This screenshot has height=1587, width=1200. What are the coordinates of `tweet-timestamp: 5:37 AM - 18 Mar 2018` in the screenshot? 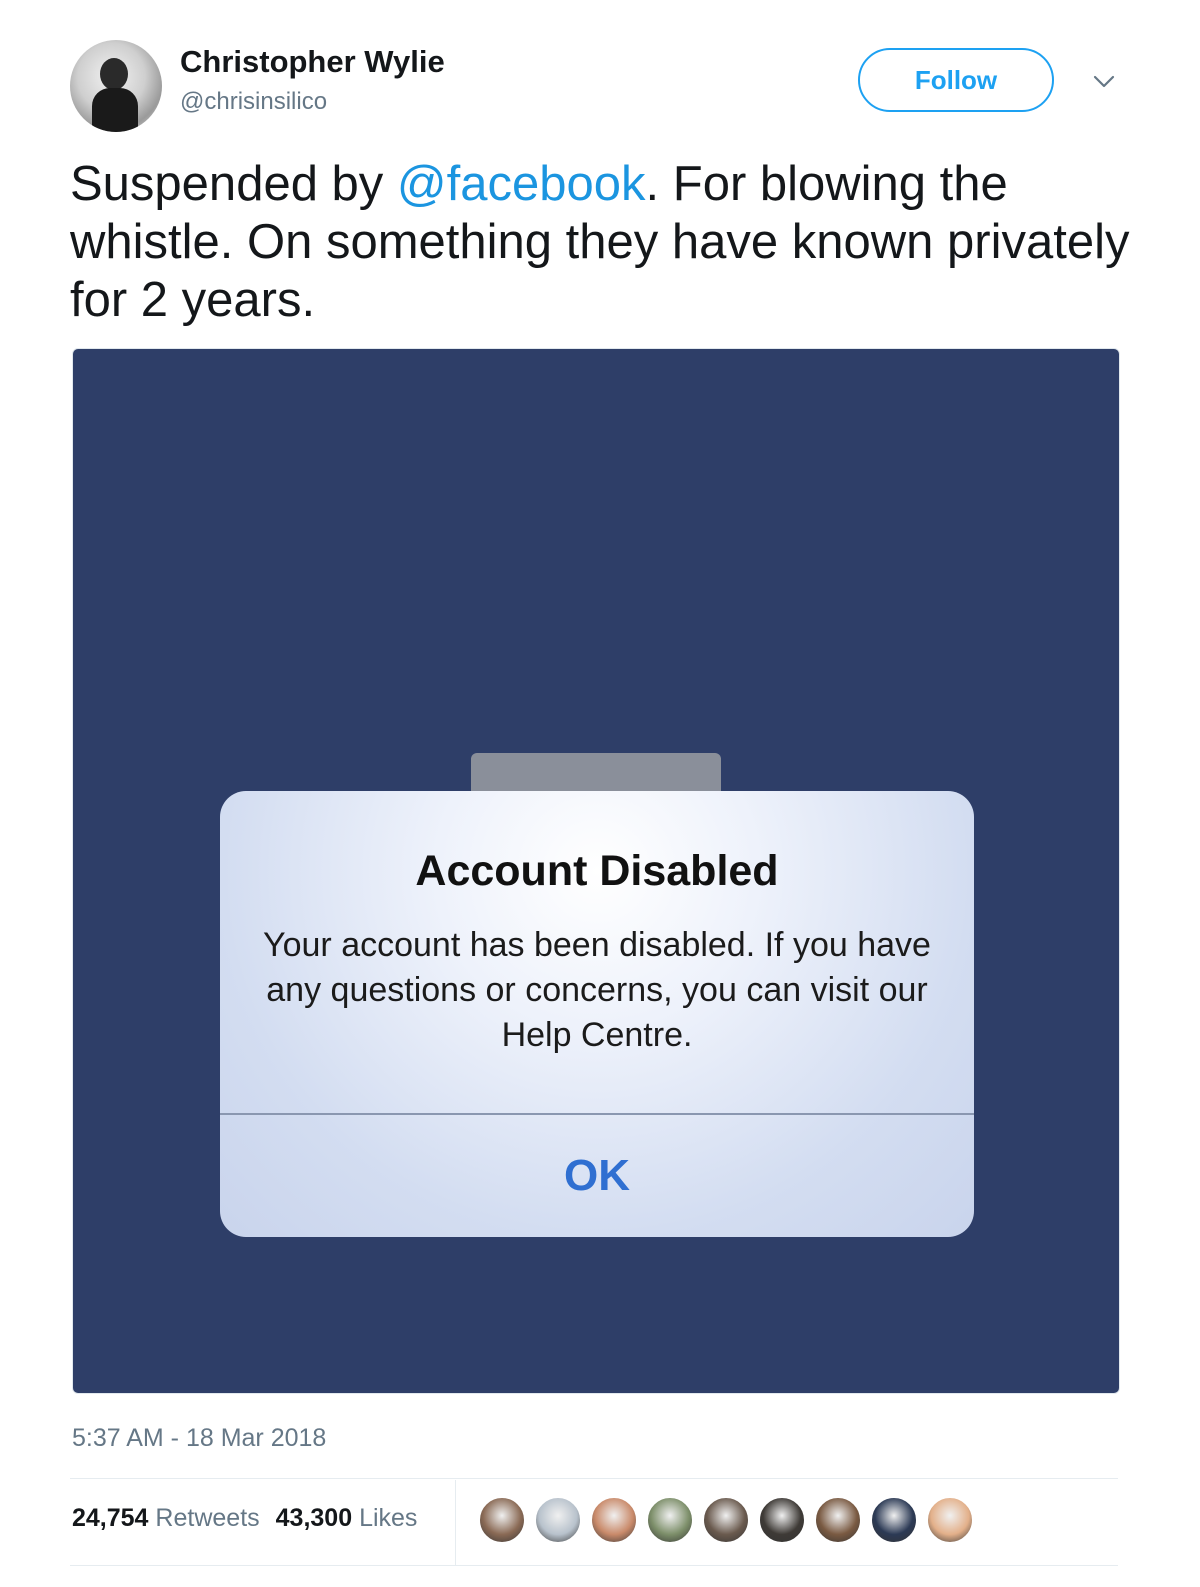 It's located at (199, 1438).